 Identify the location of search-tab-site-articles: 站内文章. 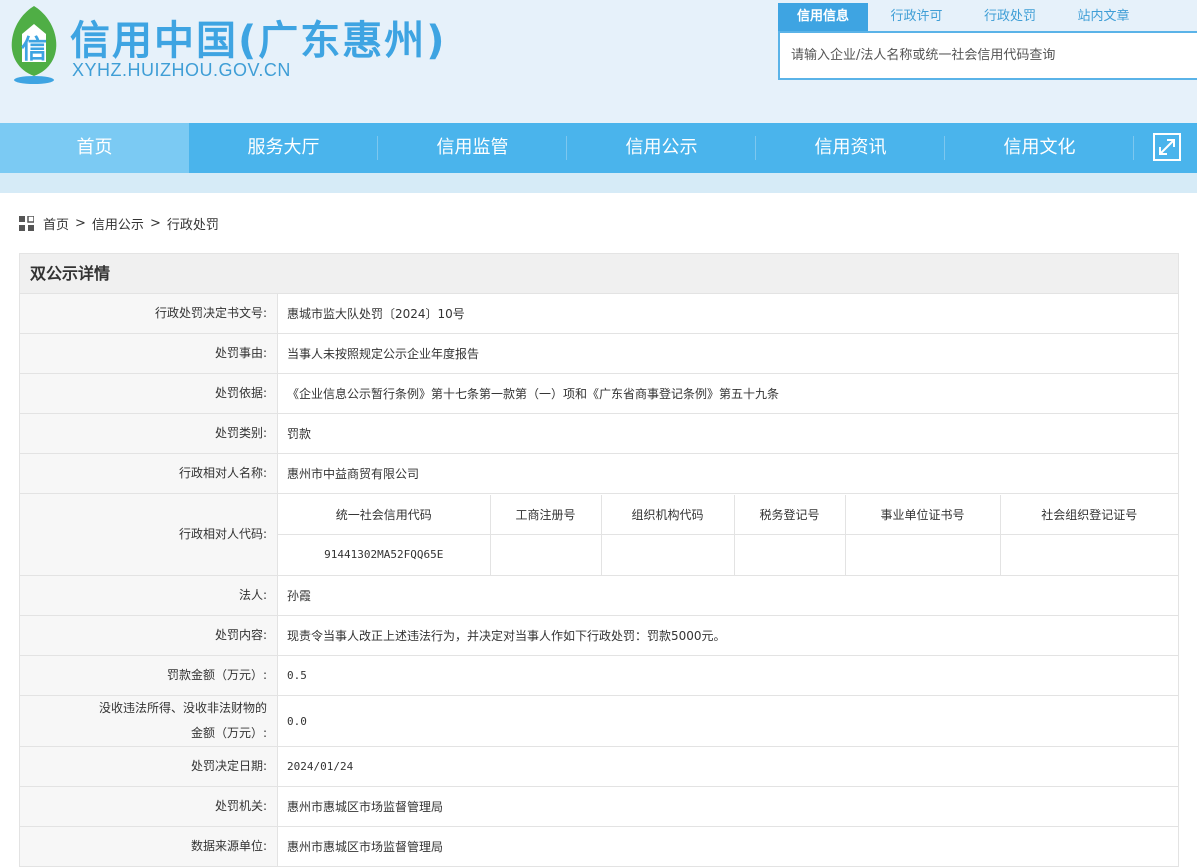
(1103, 17).